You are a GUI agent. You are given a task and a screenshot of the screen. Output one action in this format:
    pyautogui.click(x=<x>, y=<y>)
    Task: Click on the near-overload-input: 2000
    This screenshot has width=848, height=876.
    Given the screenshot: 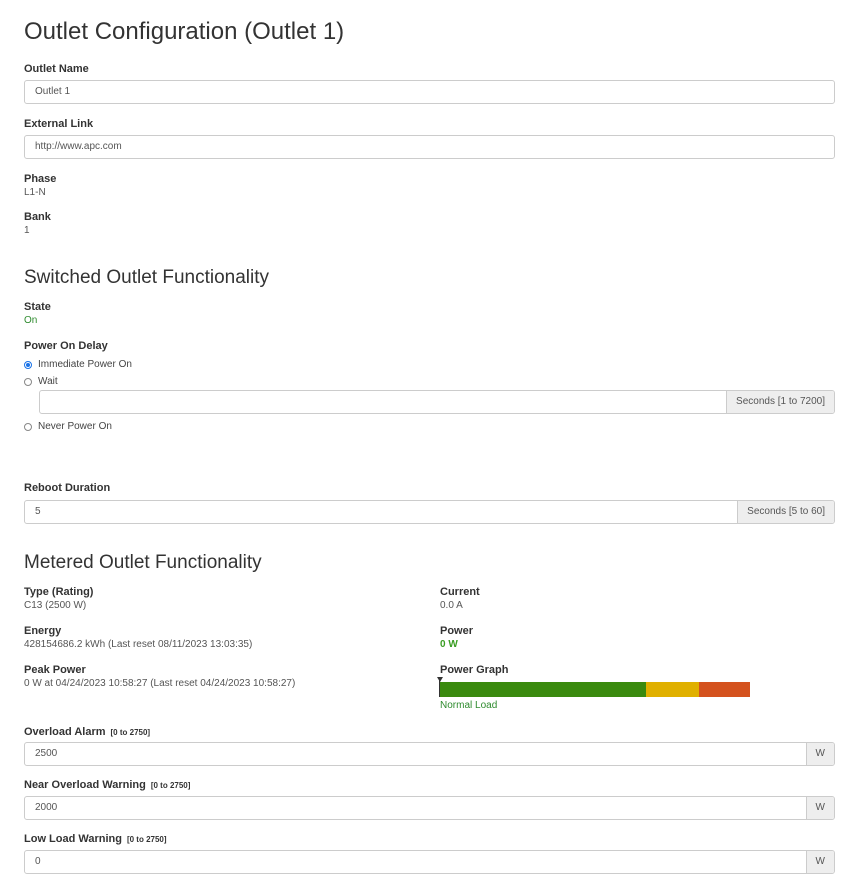 What is the action you would take?
    pyautogui.click(x=415, y=808)
    